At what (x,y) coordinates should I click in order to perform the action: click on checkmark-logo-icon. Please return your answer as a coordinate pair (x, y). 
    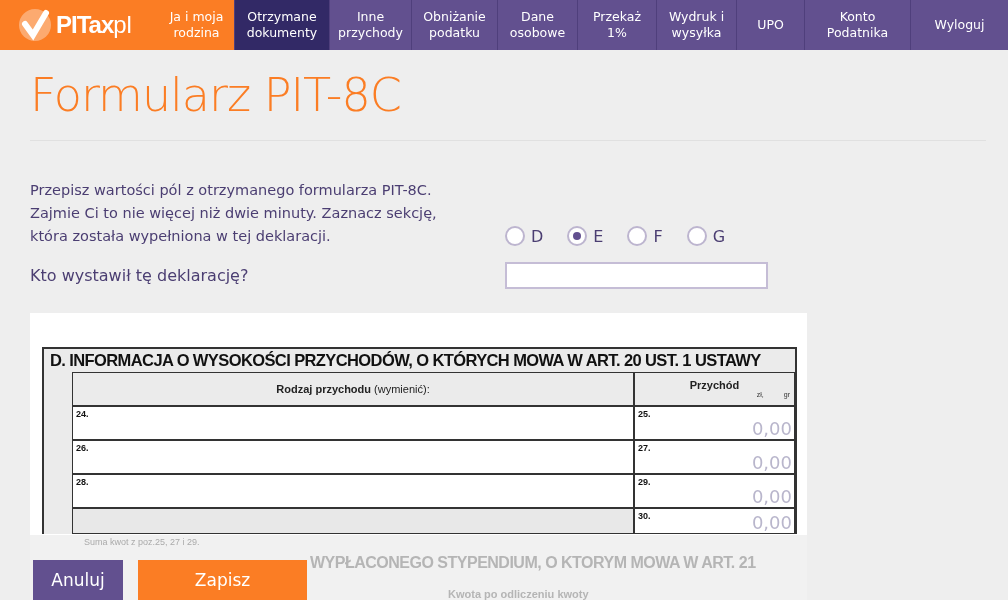
    Looking at the image, I should click on (35, 25).